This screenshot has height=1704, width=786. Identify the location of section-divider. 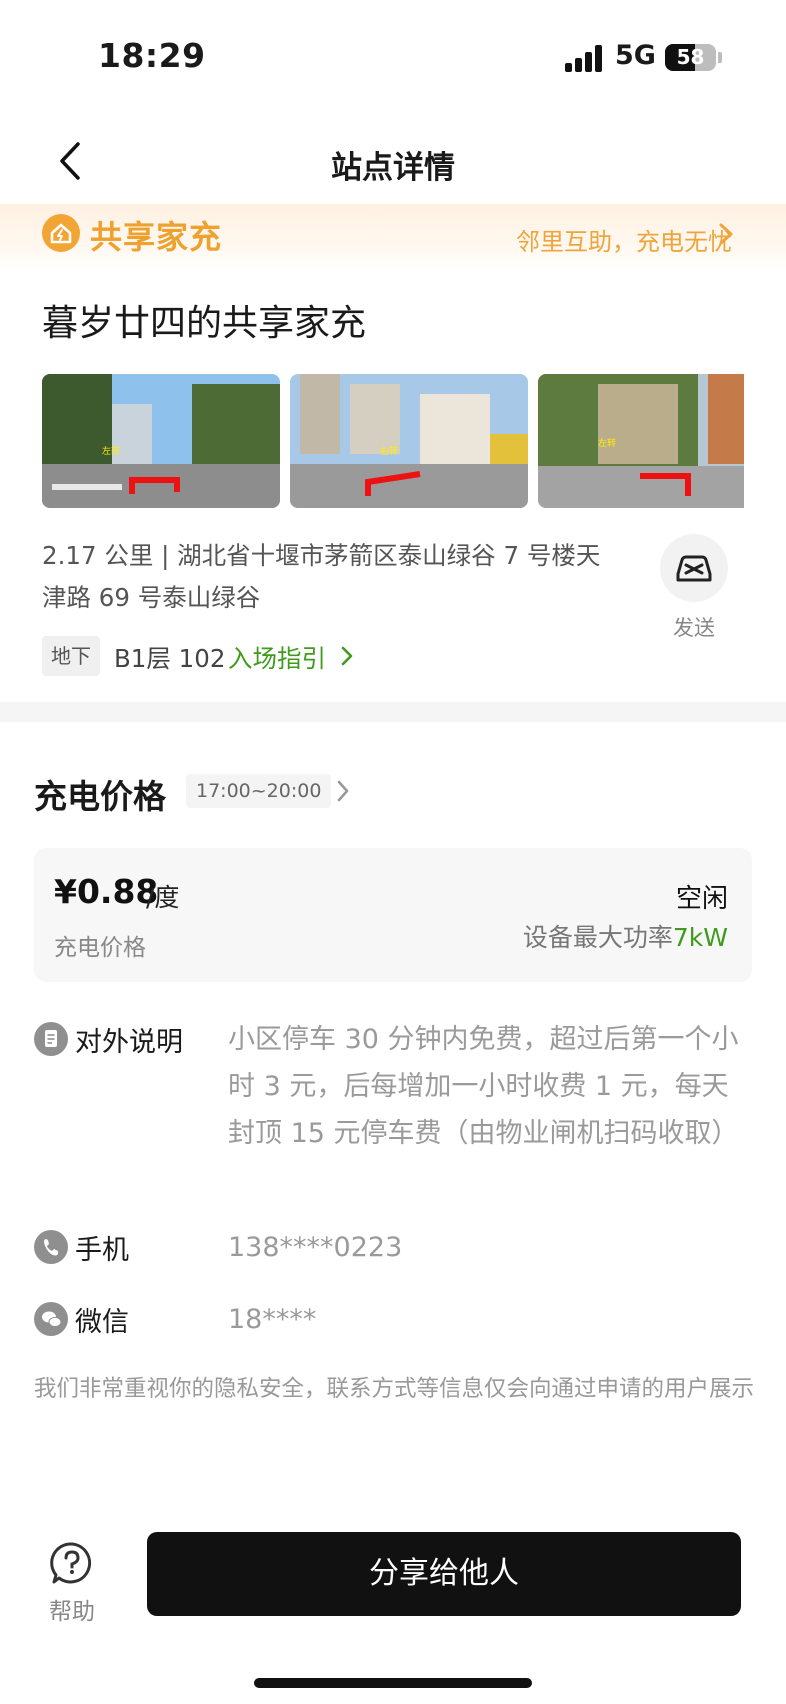
(393, 712).